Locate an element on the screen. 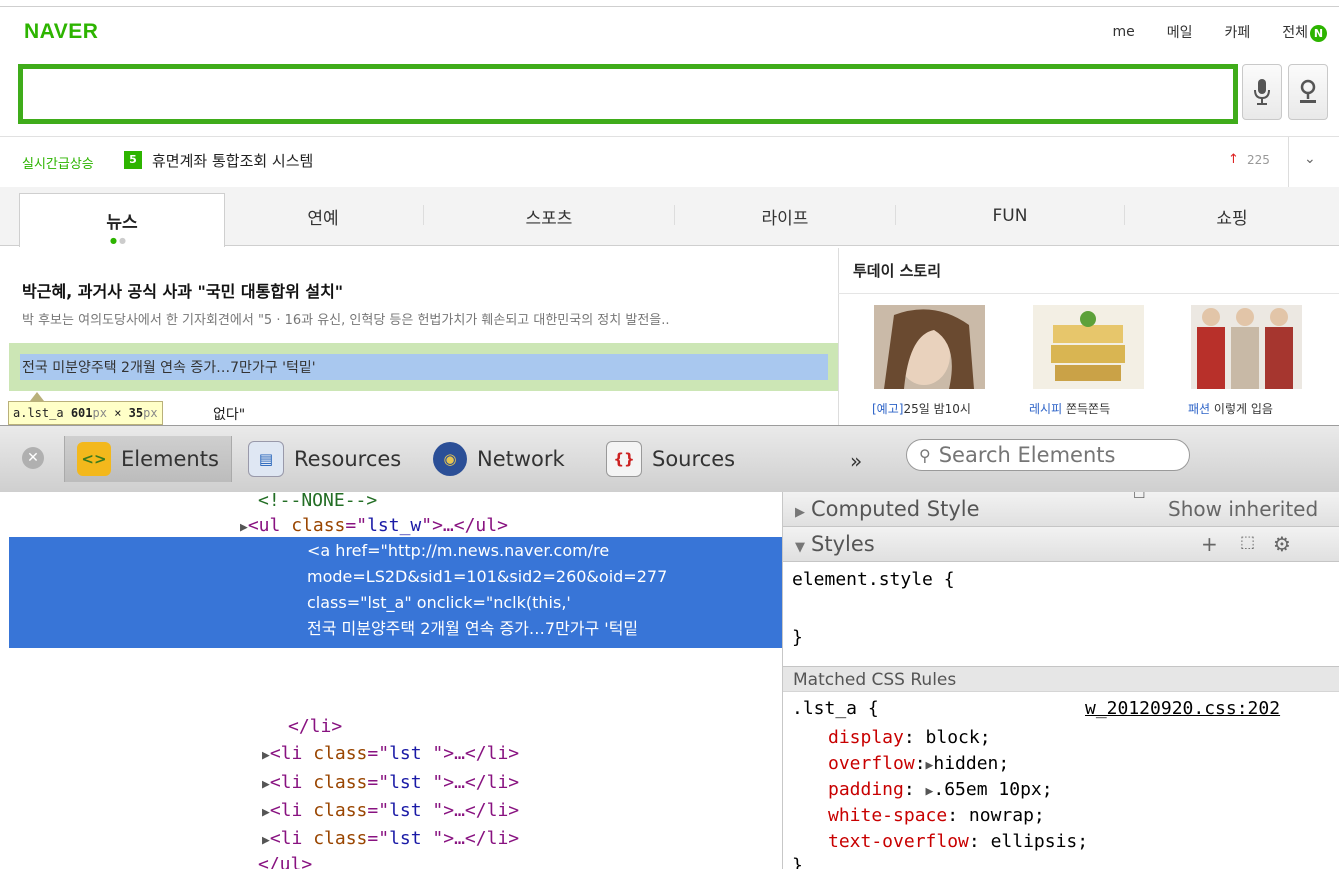  collapse-triangle-icon: ▼ is located at coordinates (800, 547).